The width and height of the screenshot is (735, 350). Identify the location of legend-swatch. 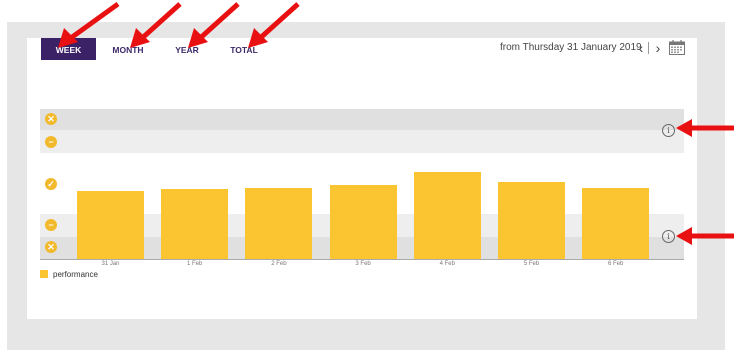
(44, 274).